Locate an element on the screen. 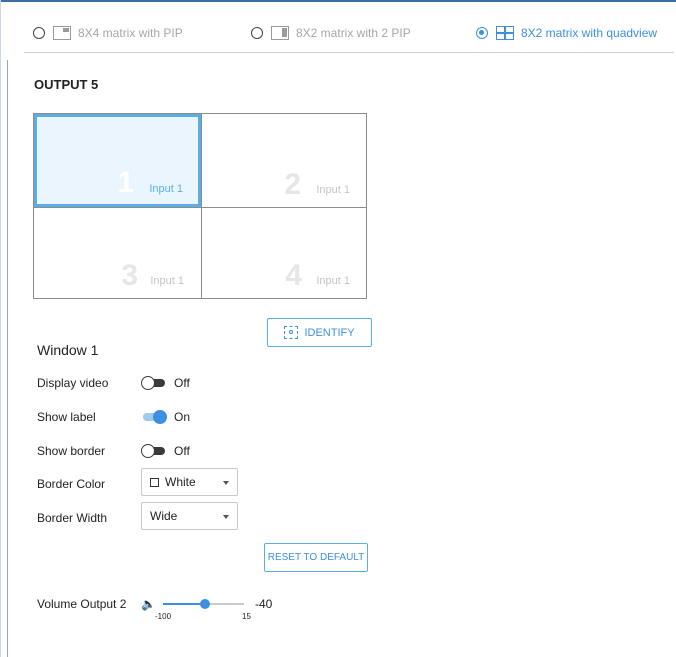  slider-fill is located at coordinates (184, 604).